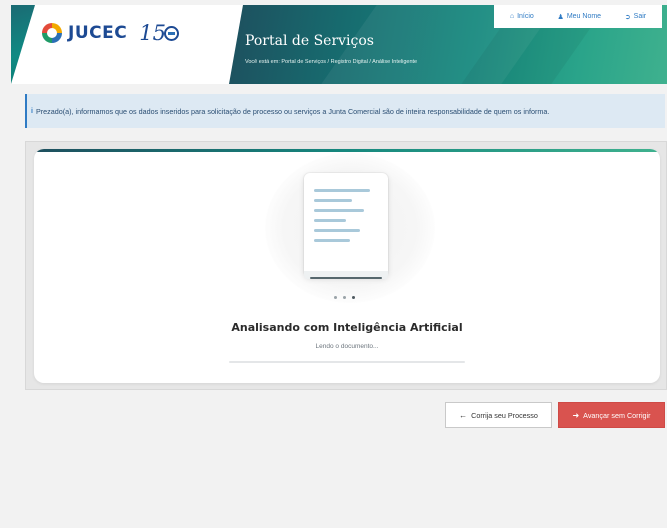  I want to click on nav-profile-label: Meu Nome, so click(584, 16).